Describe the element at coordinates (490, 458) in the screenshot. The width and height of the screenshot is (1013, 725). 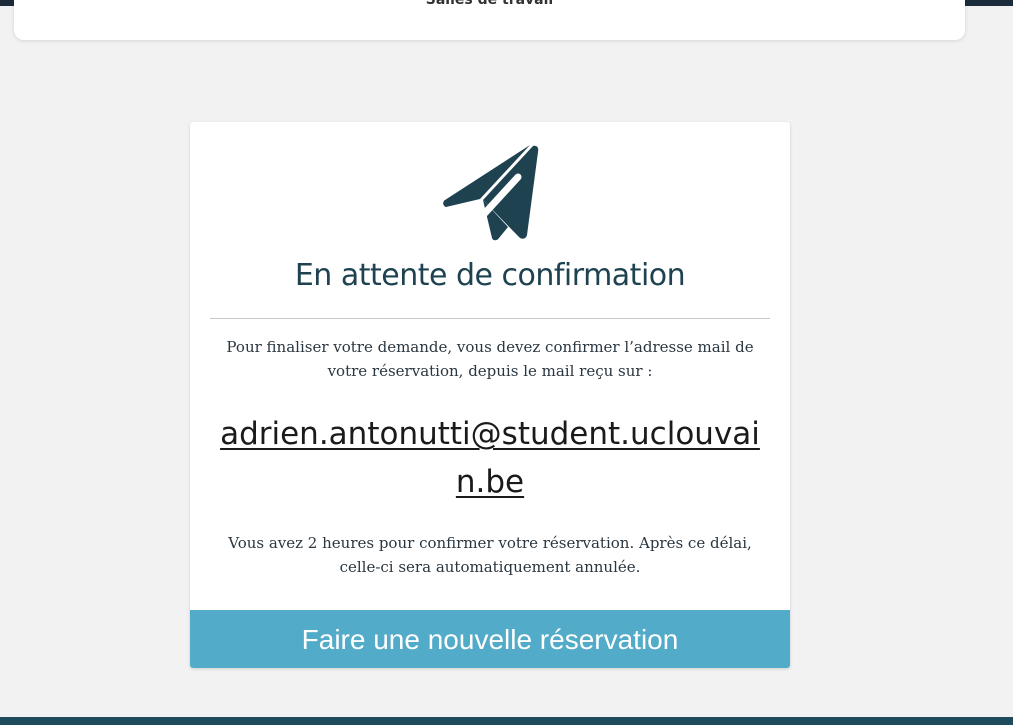
I see `email-link: adrien.antonutti@student.uclouvain.be` at that location.